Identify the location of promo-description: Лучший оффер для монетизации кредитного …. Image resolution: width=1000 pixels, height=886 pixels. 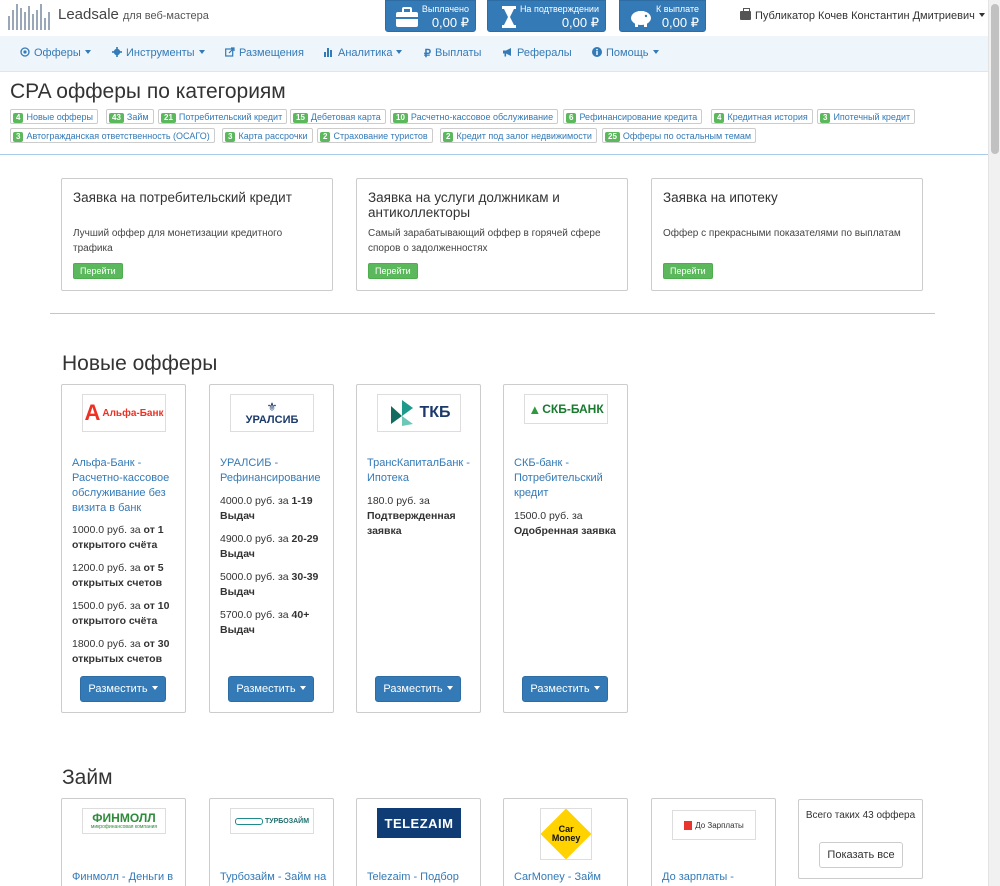
(178, 241).